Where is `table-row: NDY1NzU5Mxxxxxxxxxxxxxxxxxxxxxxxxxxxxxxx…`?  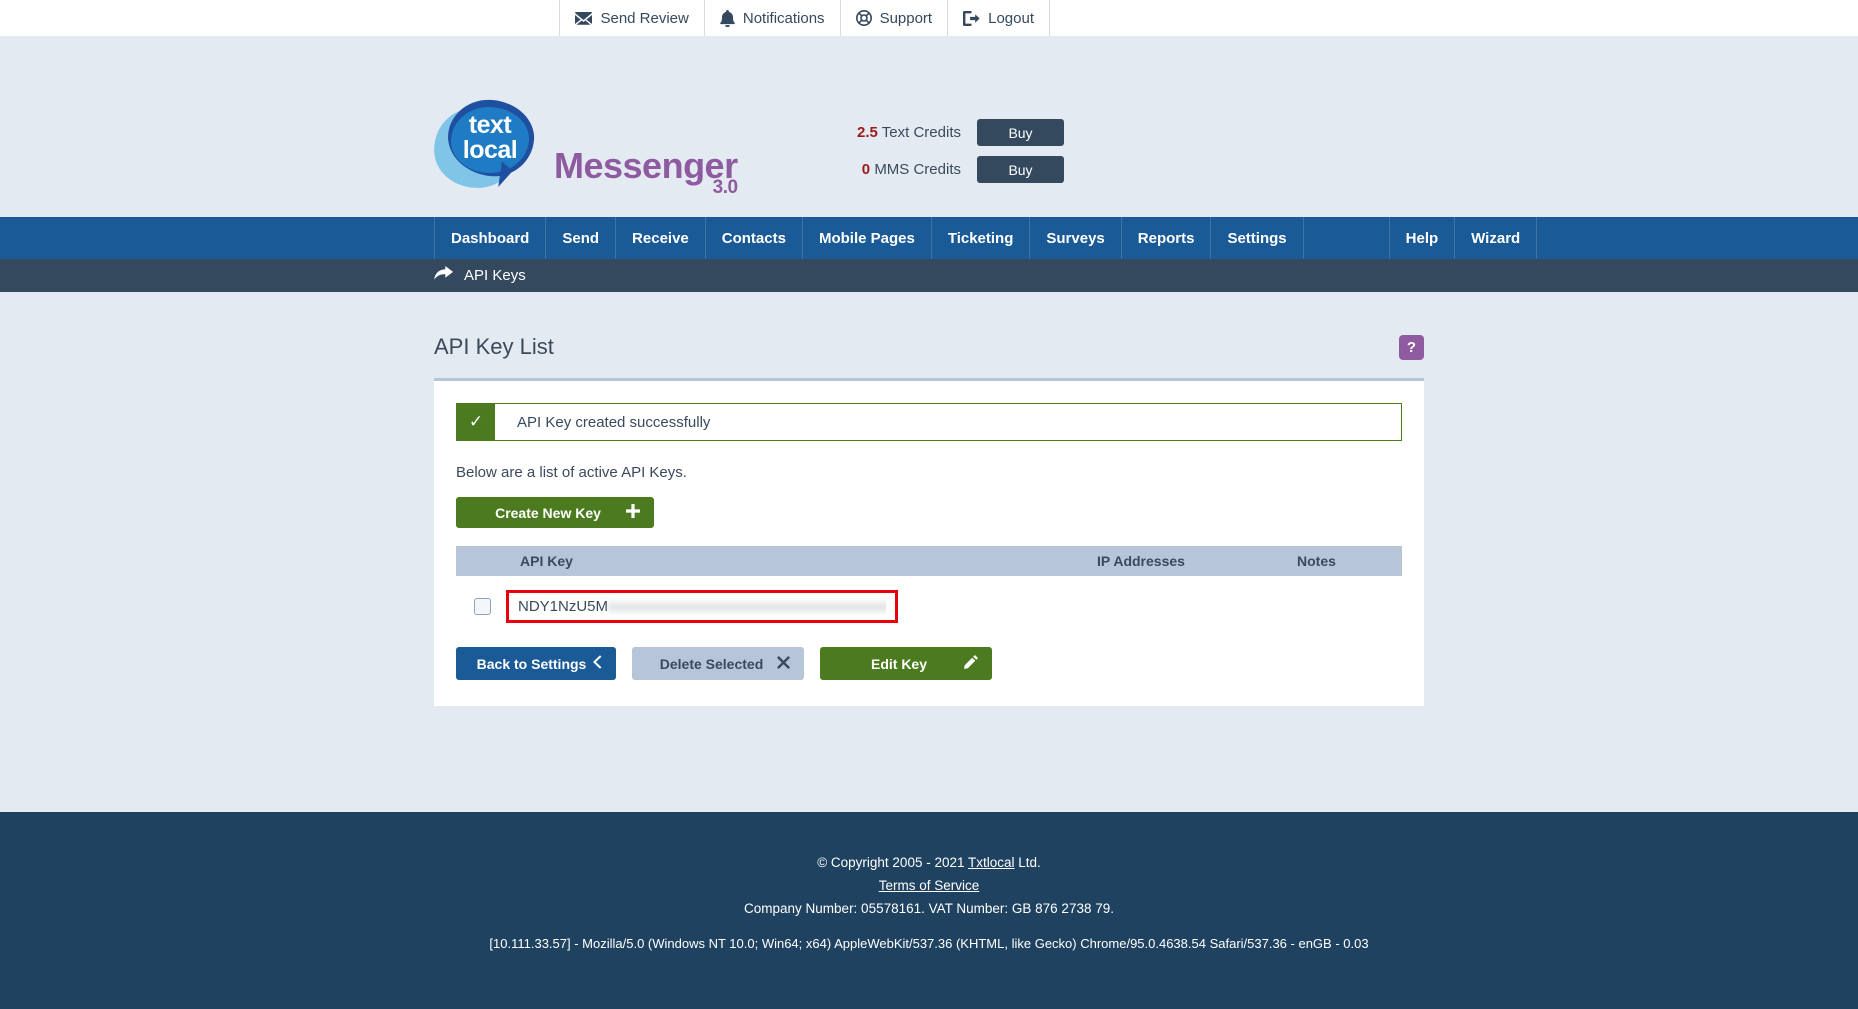
table-row: NDY1NzU5Mxxxxxxxxxxxxxxxxxxxxxxxxxxxxxxx… is located at coordinates (929, 606).